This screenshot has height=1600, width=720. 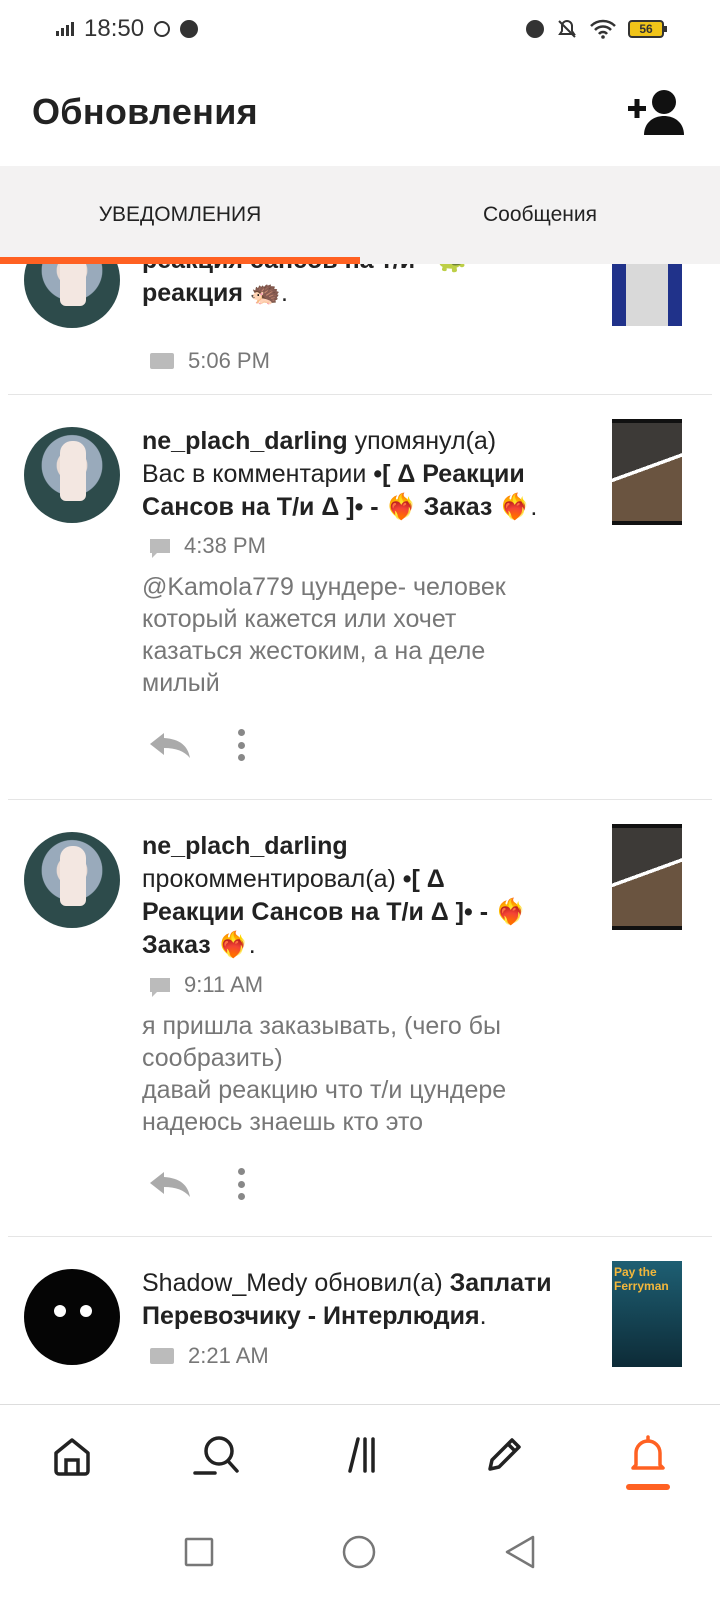 What do you see at coordinates (603, 29) in the screenshot?
I see `wifi-icon` at bounding box center [603, 29].